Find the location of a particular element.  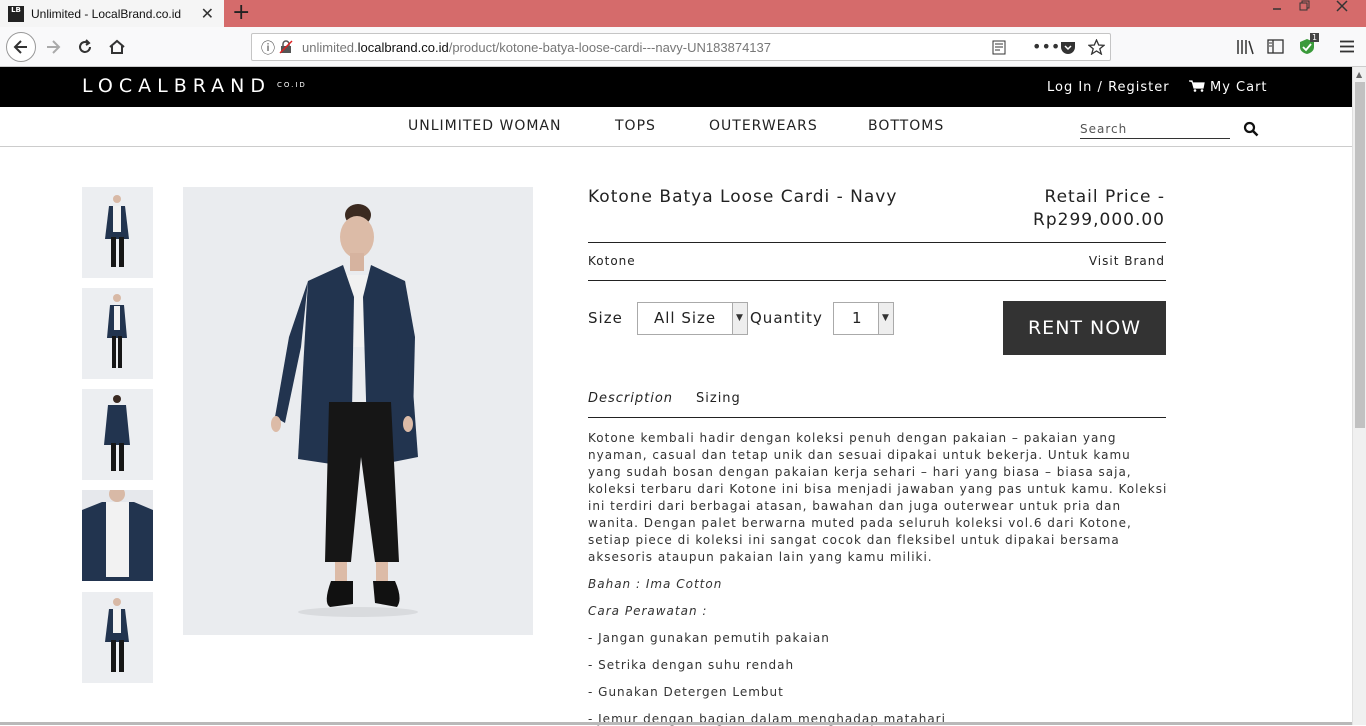

care-item: - Jangan gunakan pemutih pakaian is located at coordinates (709, 638).